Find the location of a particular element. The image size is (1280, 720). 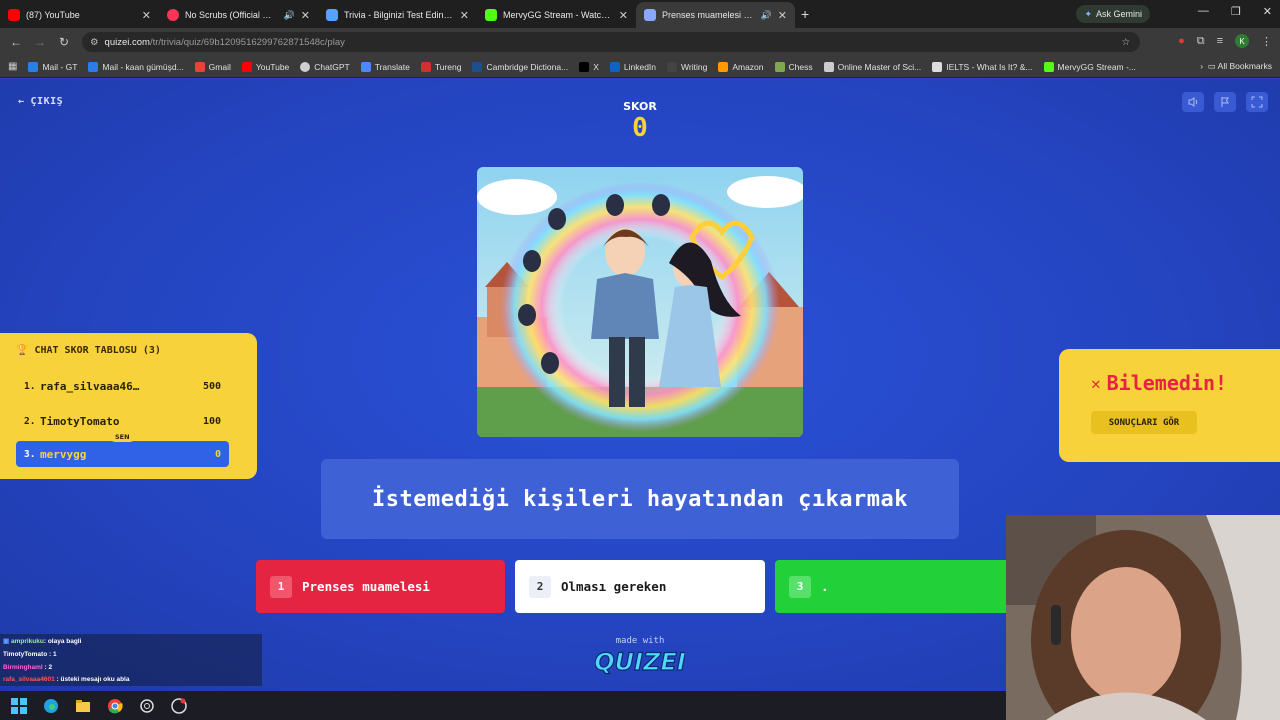

tab-title: Trivia - Bilginizi Test Edin - Qui is located at coordinates (399, 15).